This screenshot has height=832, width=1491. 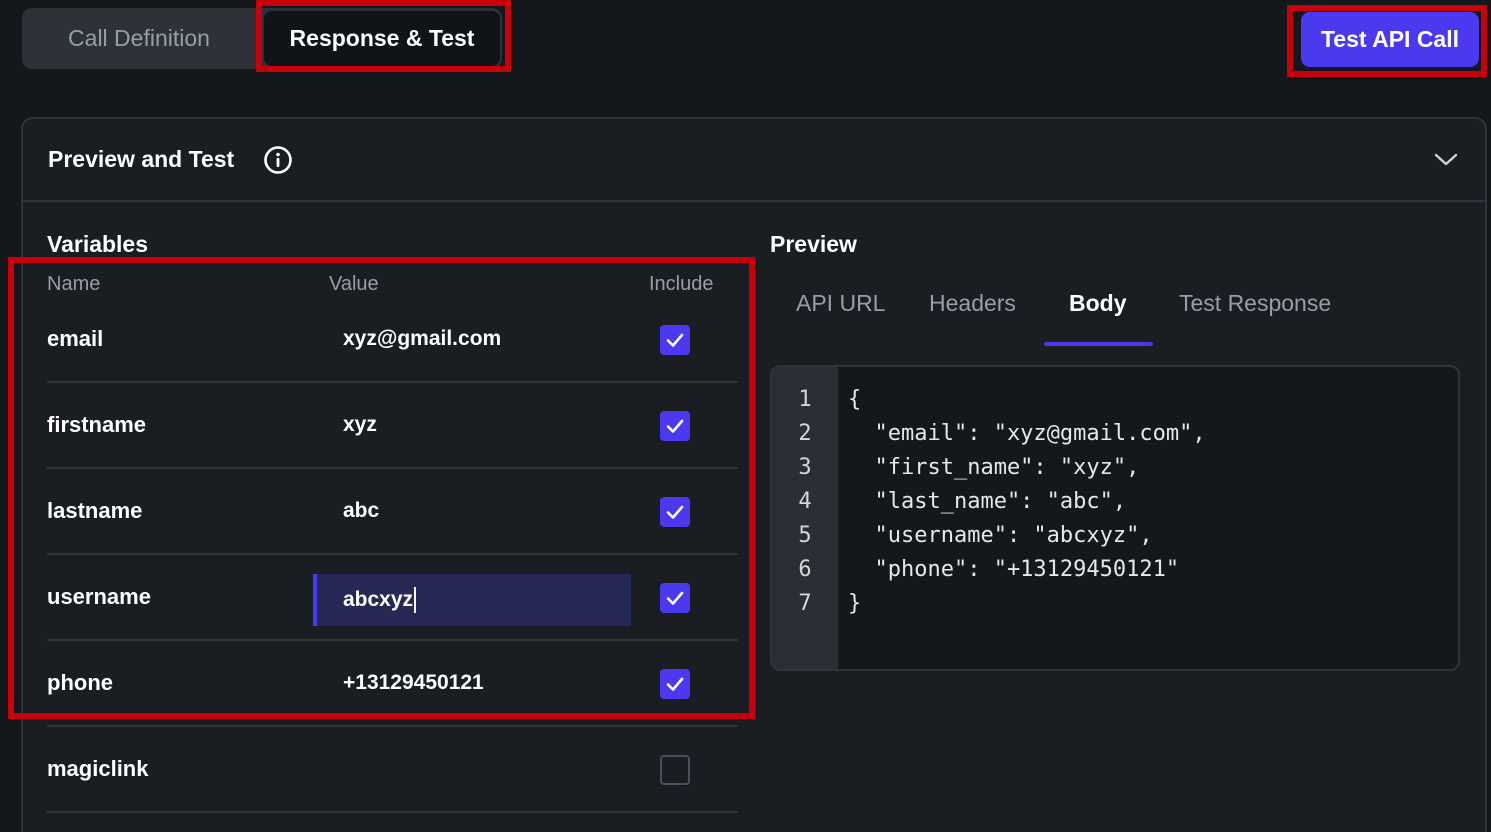 What do you see at coordinates (382, 38) in the screenshot?
I see `tab-response-test: Response & Test` at bounding box center [382, 38].